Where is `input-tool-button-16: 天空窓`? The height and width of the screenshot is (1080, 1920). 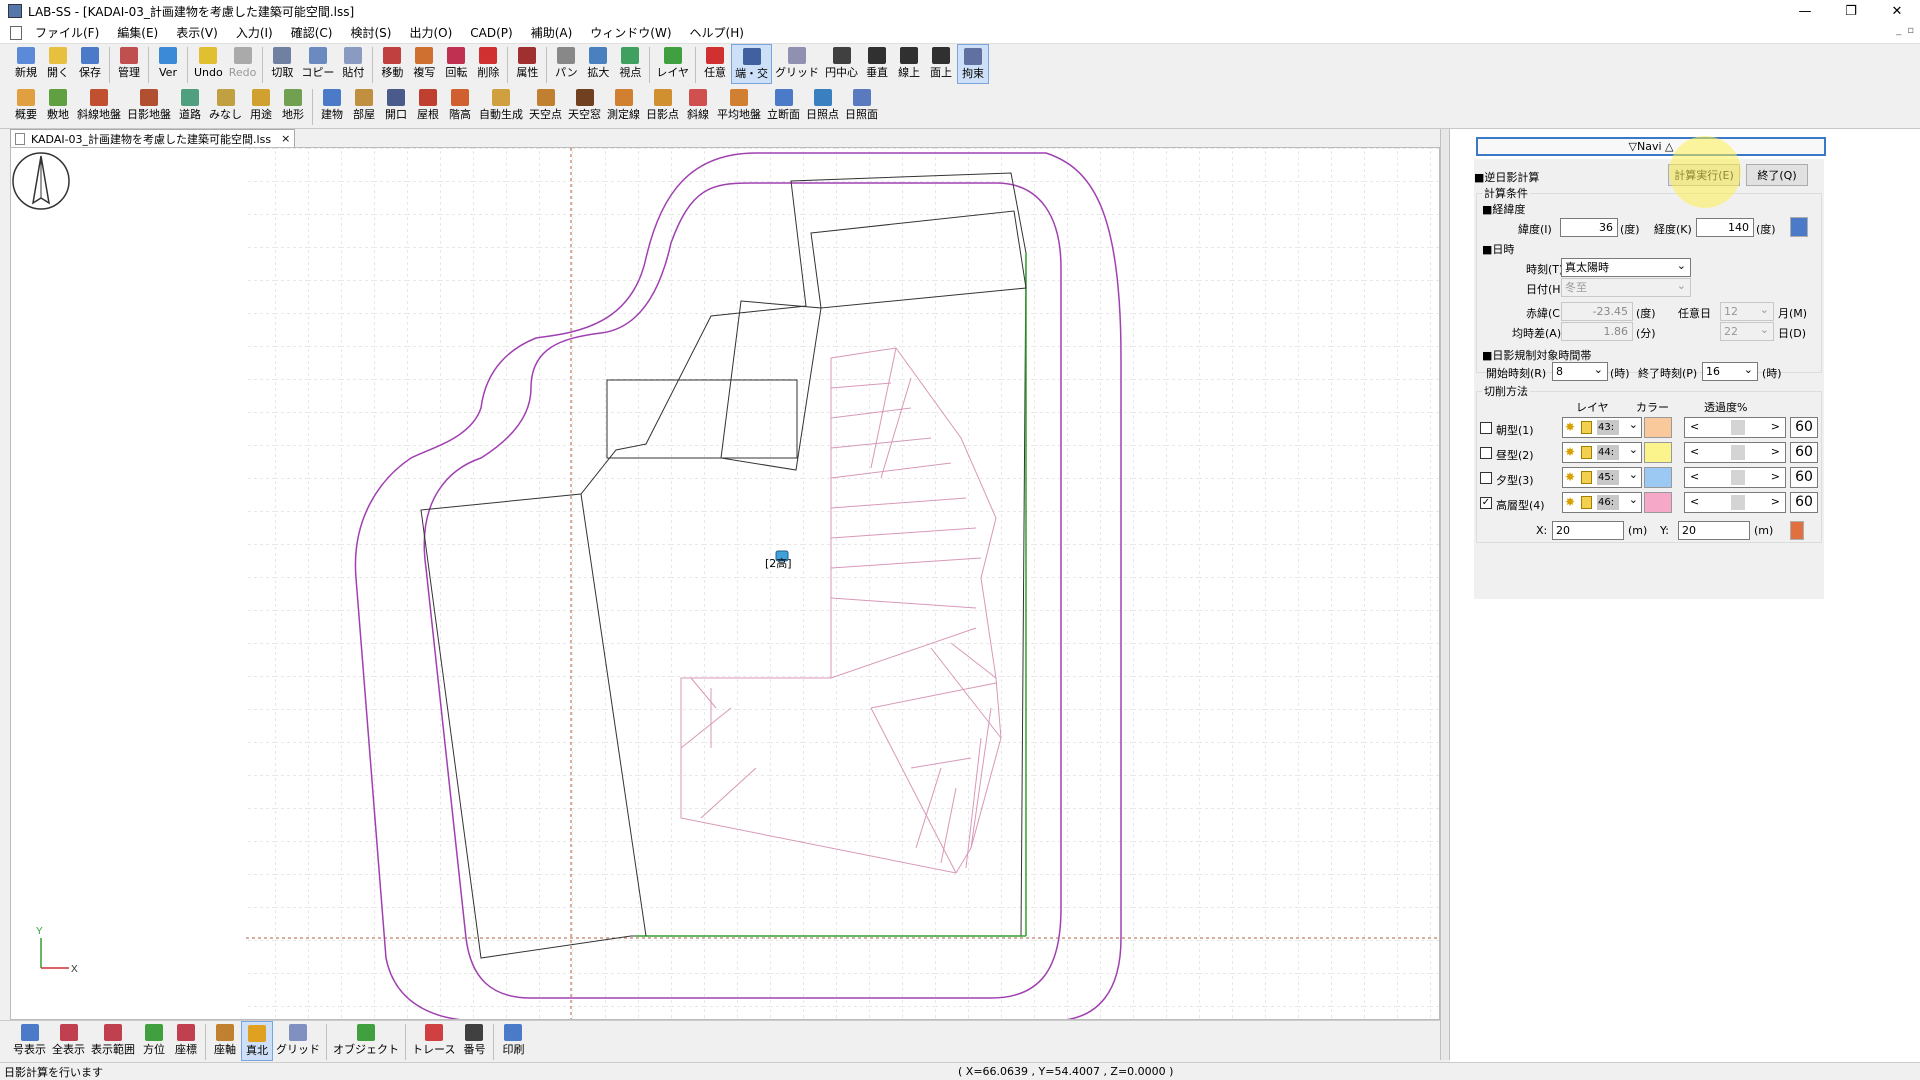 input-tool-button-16: 天空窓 is located at coordinates (584, 106).